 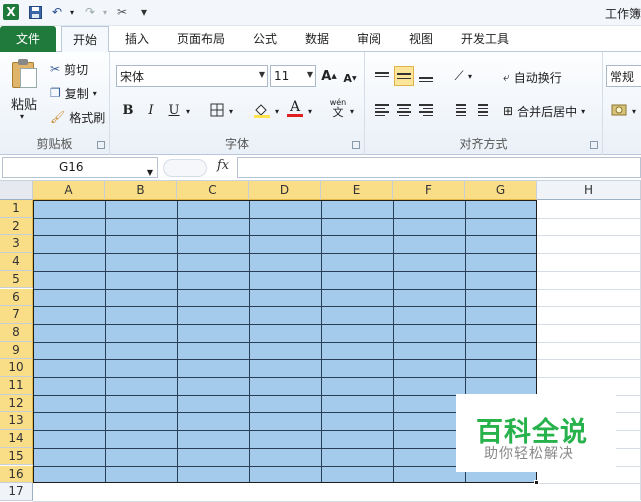 I want to click on column-header: D, so click(x=285, y=190).